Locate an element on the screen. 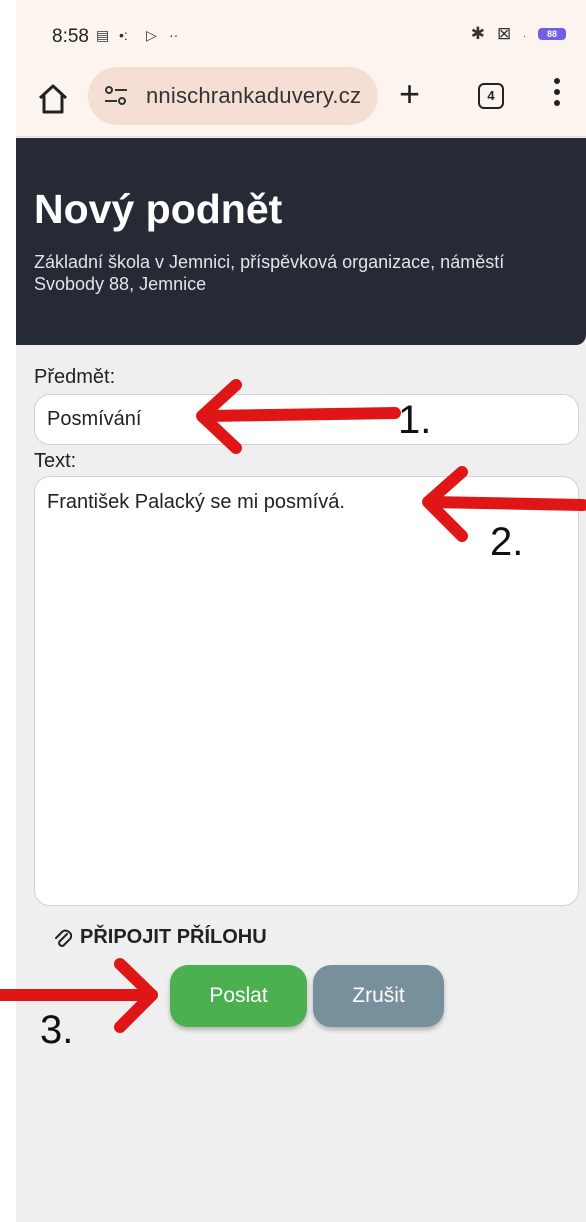 Image resolution: width=586 pixels, height=1222 pixels. more-notifications-icon: ·· is located at coordinates (174, 35).